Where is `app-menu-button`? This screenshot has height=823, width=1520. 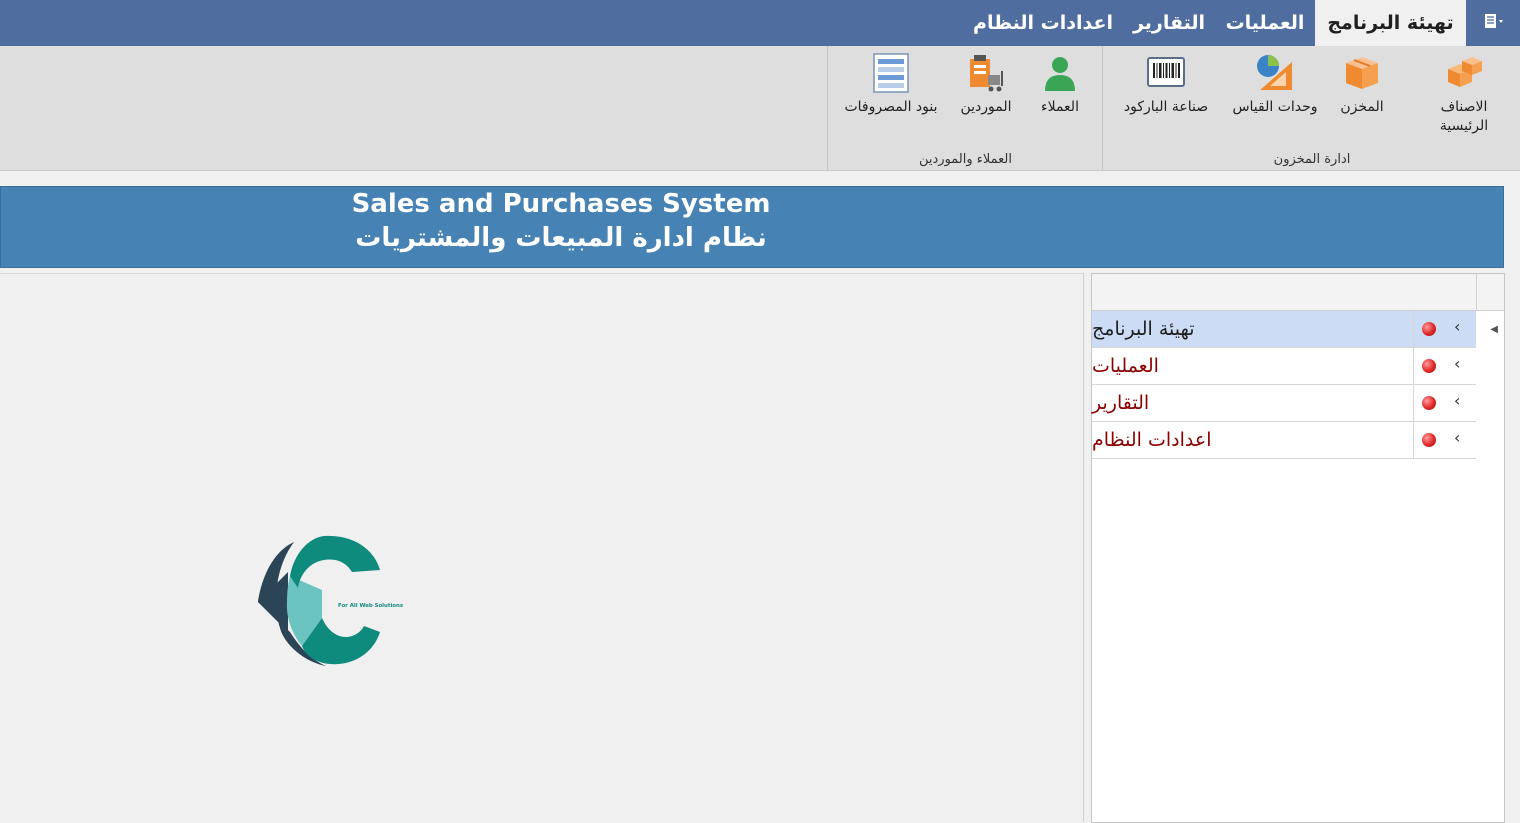 app-menu-button is located at coordinates (1494, 23).